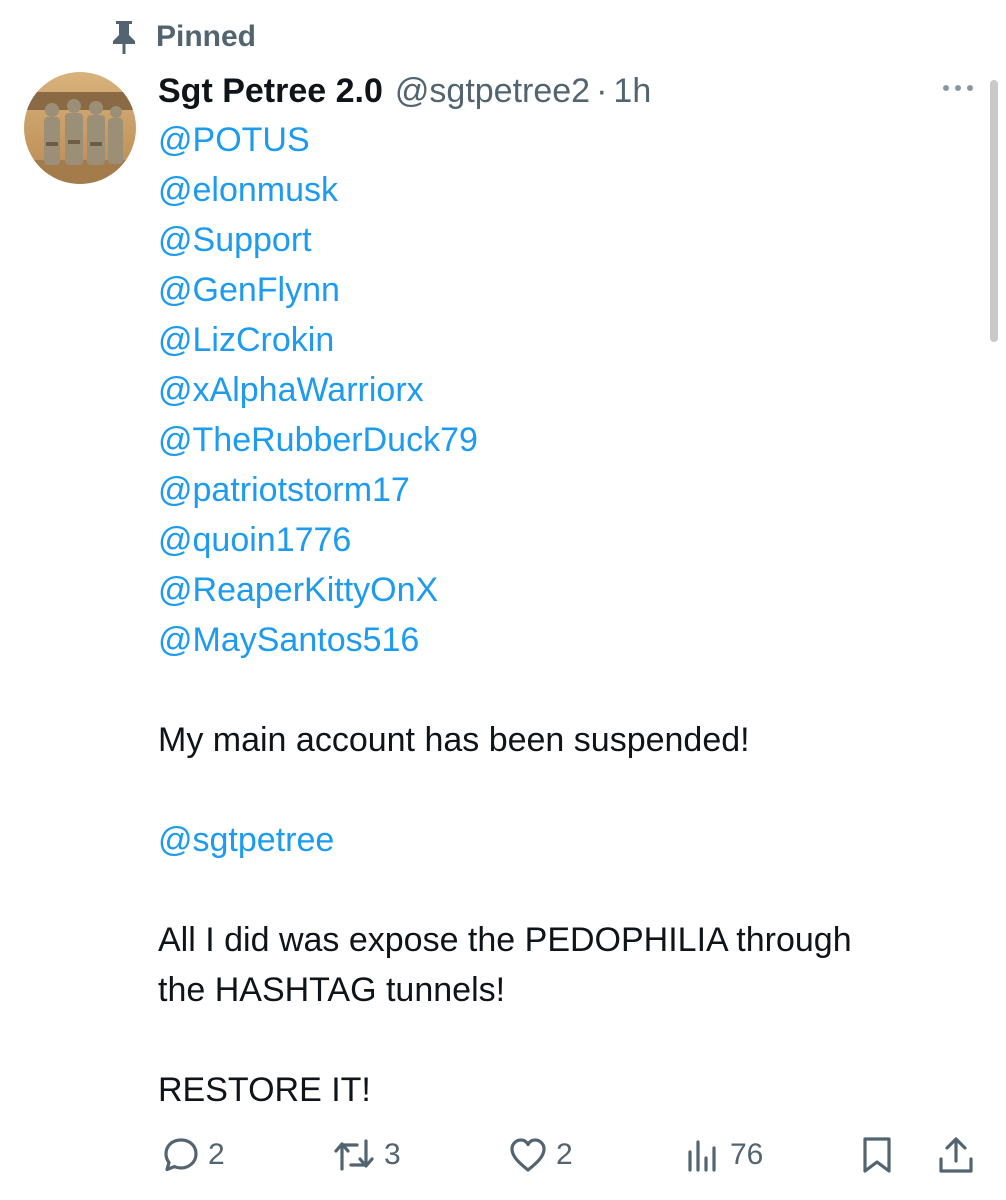  Describe the element at coordinates (564, 1154) in the screenshot. I see `like-count: 2` at that location.